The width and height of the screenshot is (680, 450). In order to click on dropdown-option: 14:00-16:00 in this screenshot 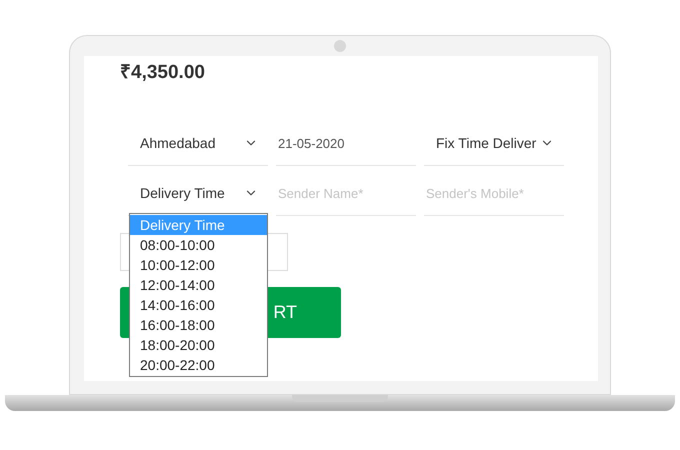, I will do `click(198, 305)`.